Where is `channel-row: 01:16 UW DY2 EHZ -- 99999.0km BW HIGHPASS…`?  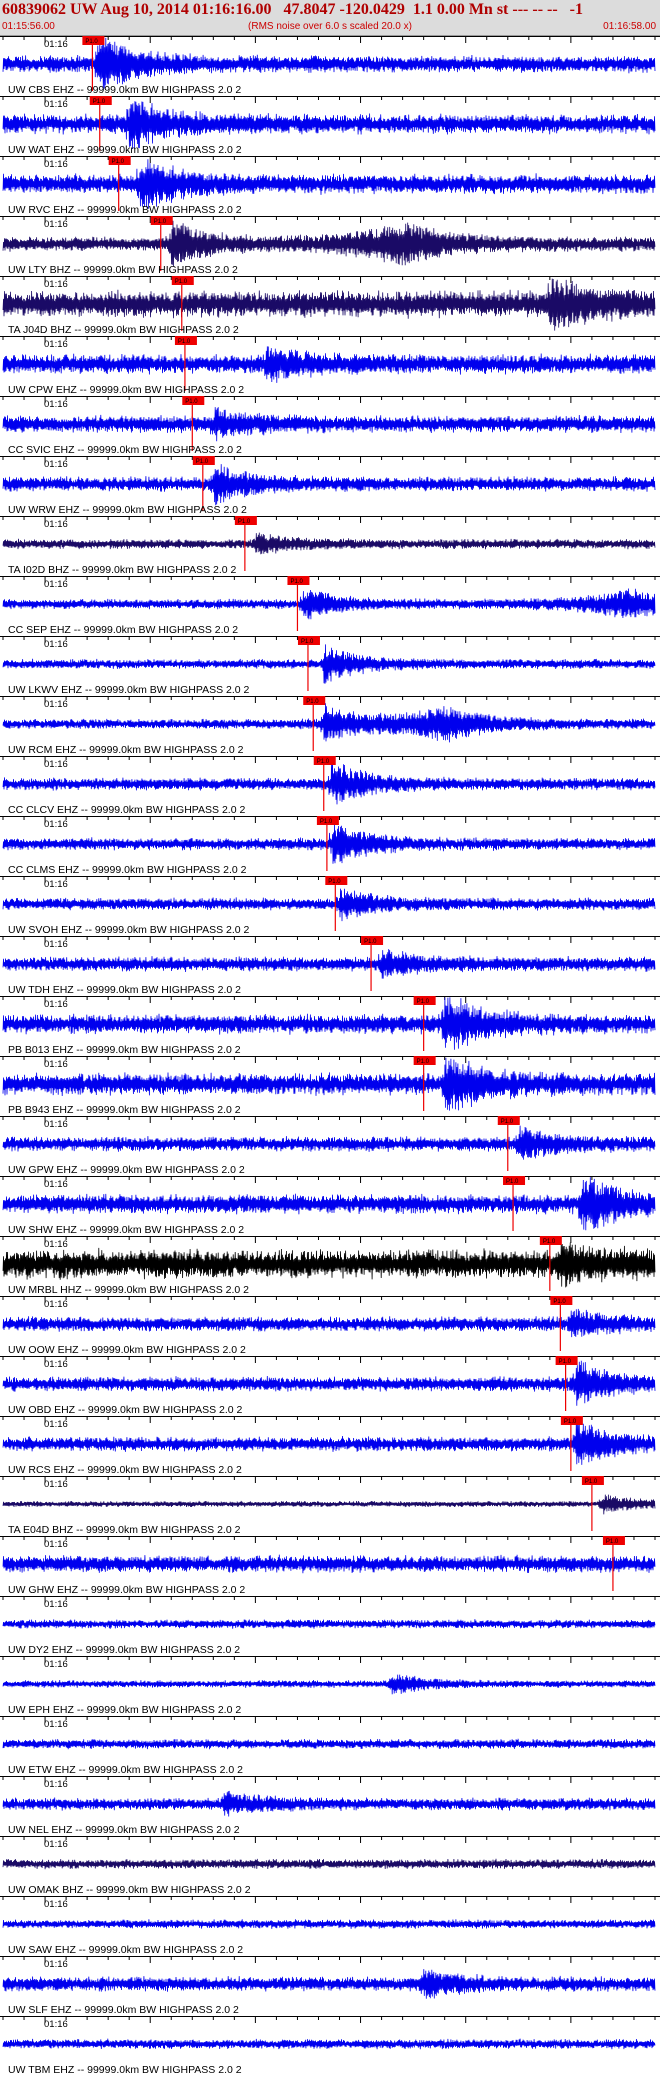
channel-row: 01:16 UW DY2 EHZ -- 99999.0km BW HIGHPASS… is located at coordinates (330, 1626).